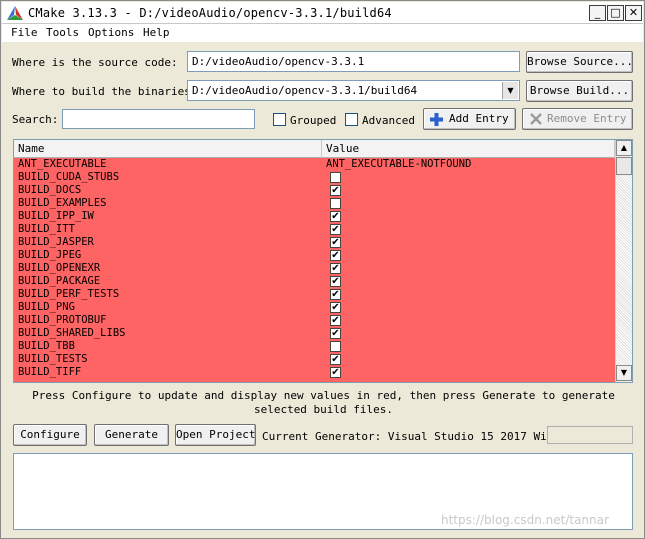  Describe the element at coordinates (624, 270) in the screenshot. I see `scroll-track` at that location.